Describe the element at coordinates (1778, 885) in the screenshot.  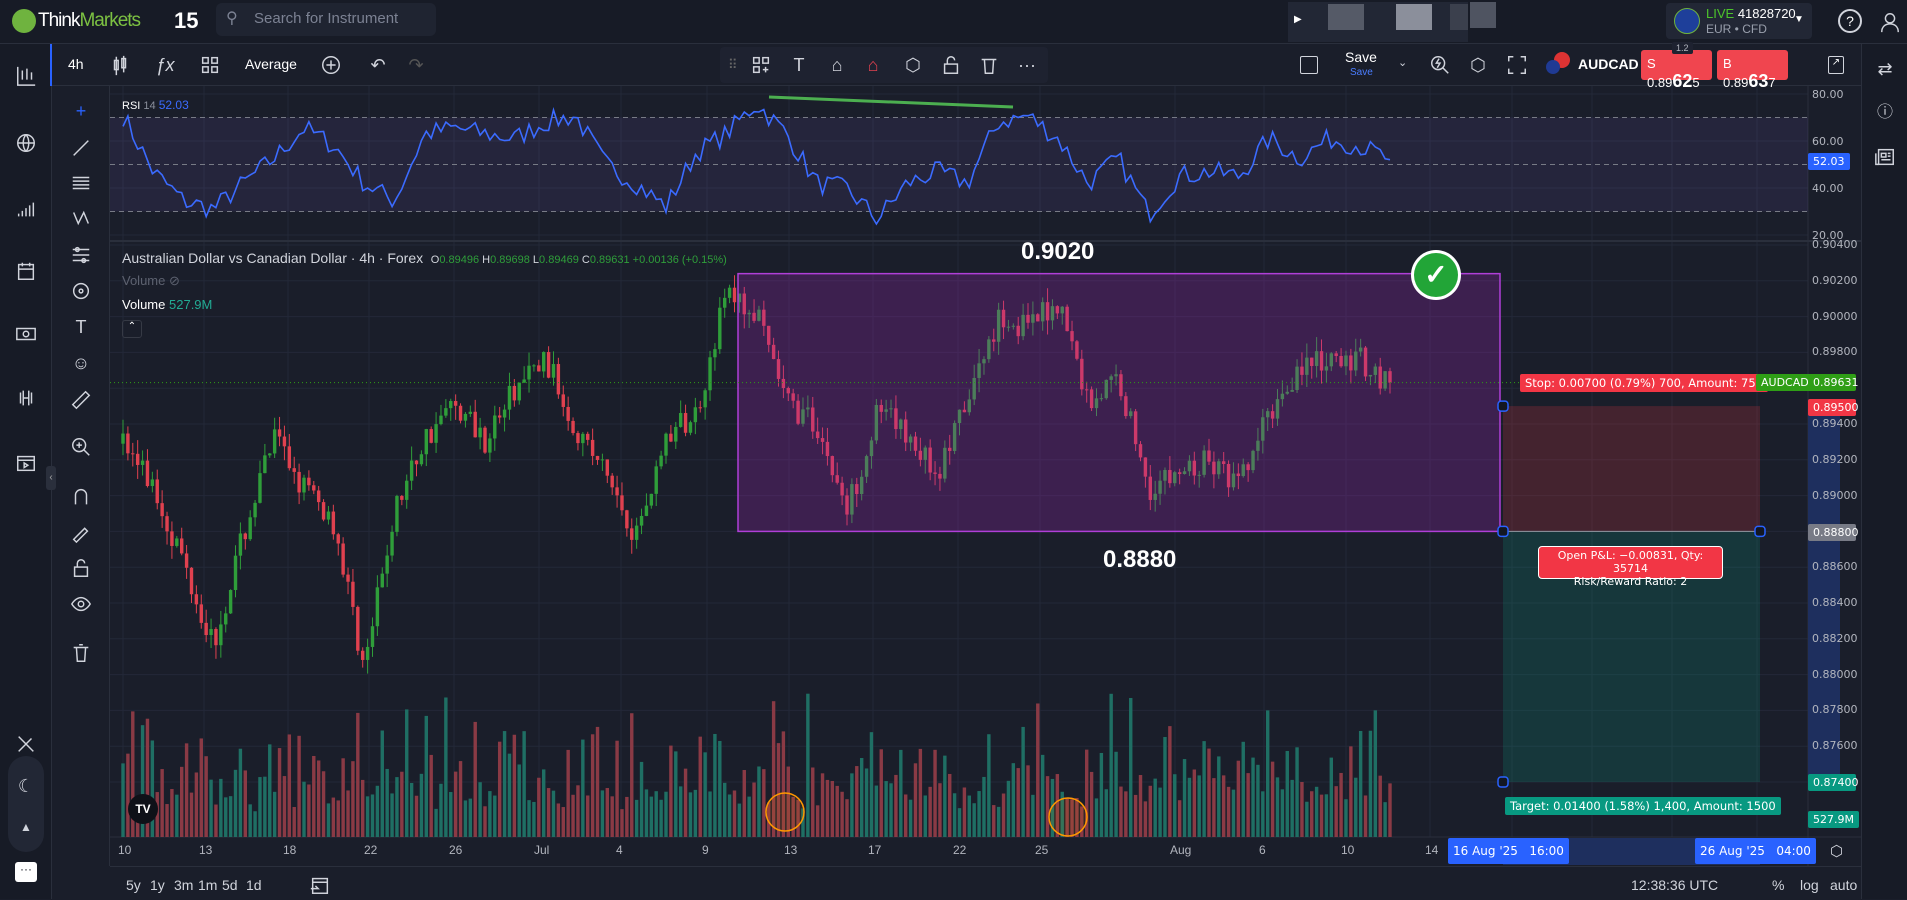
I see `percent-toggle: %` at that location.